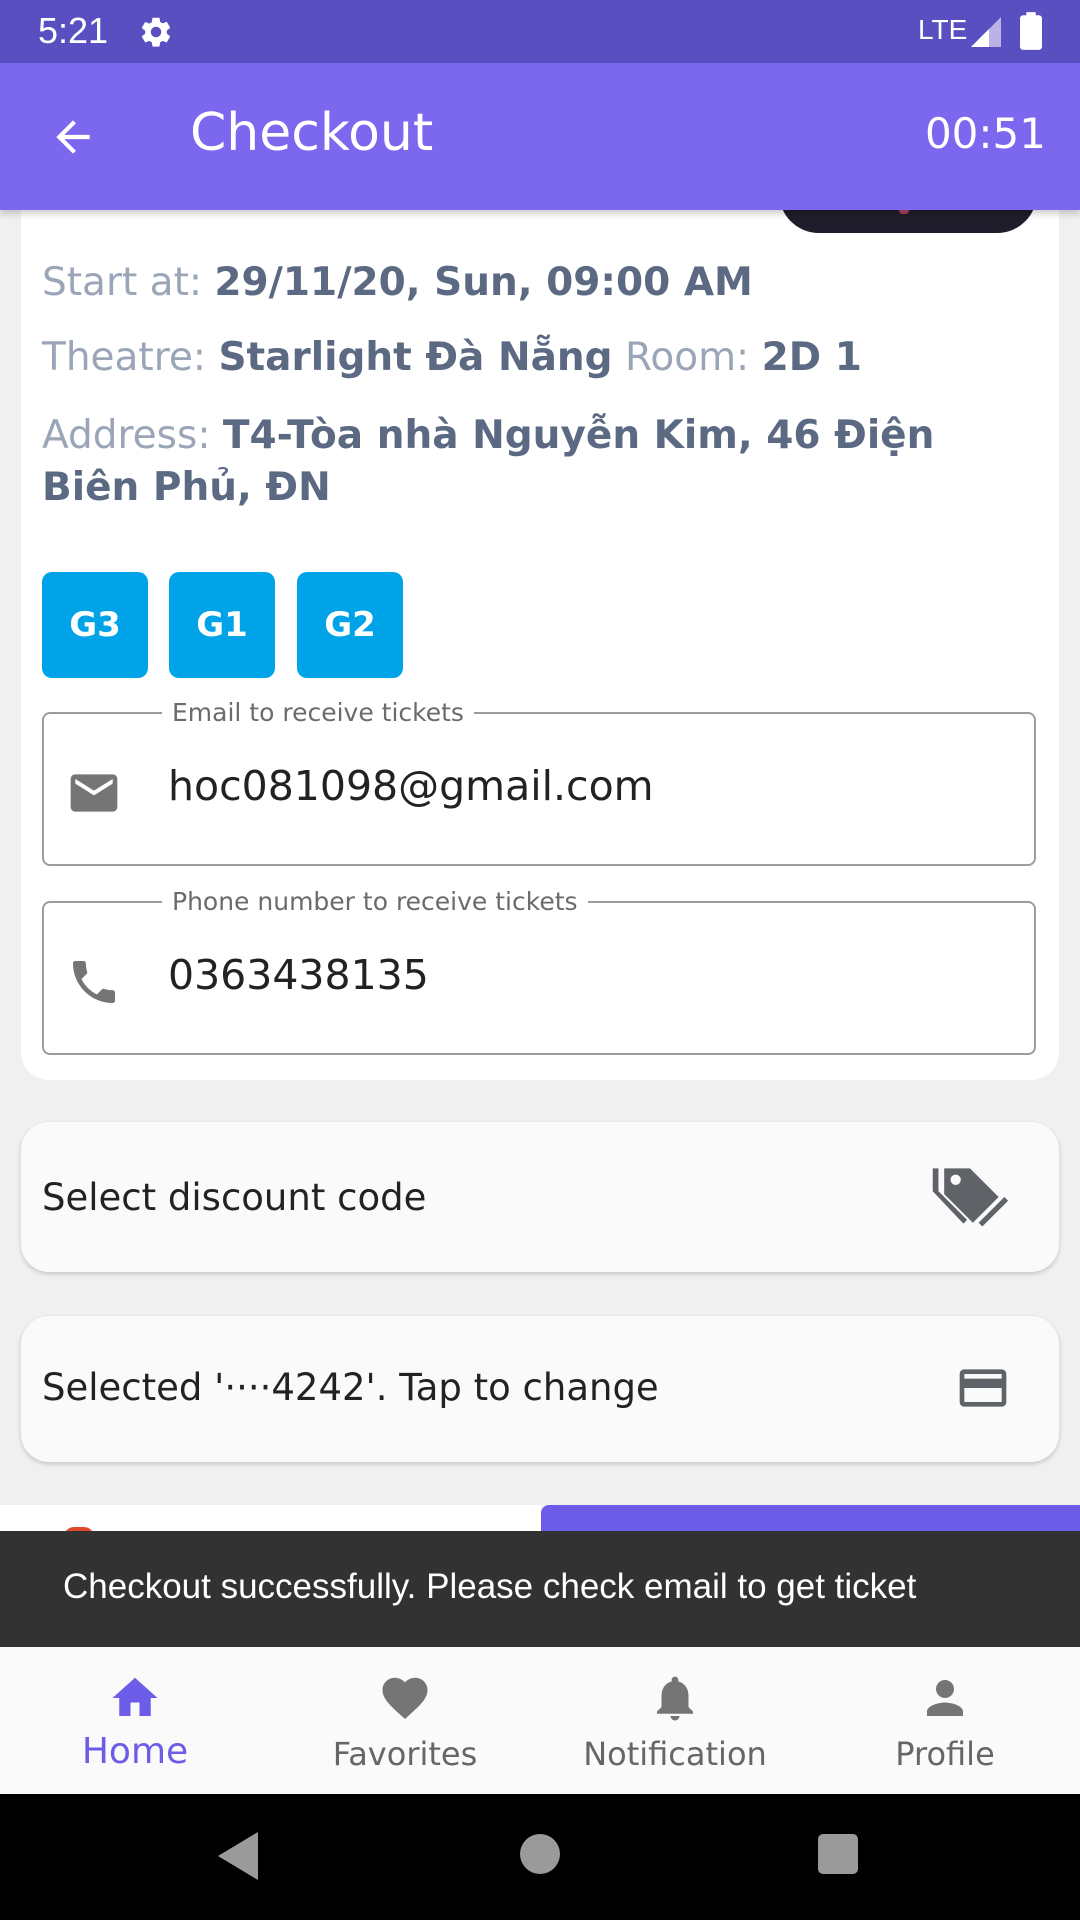 The width and height of the screenshot is (1080, 1920). I want to click on heart-icon, so click(405, 1698).